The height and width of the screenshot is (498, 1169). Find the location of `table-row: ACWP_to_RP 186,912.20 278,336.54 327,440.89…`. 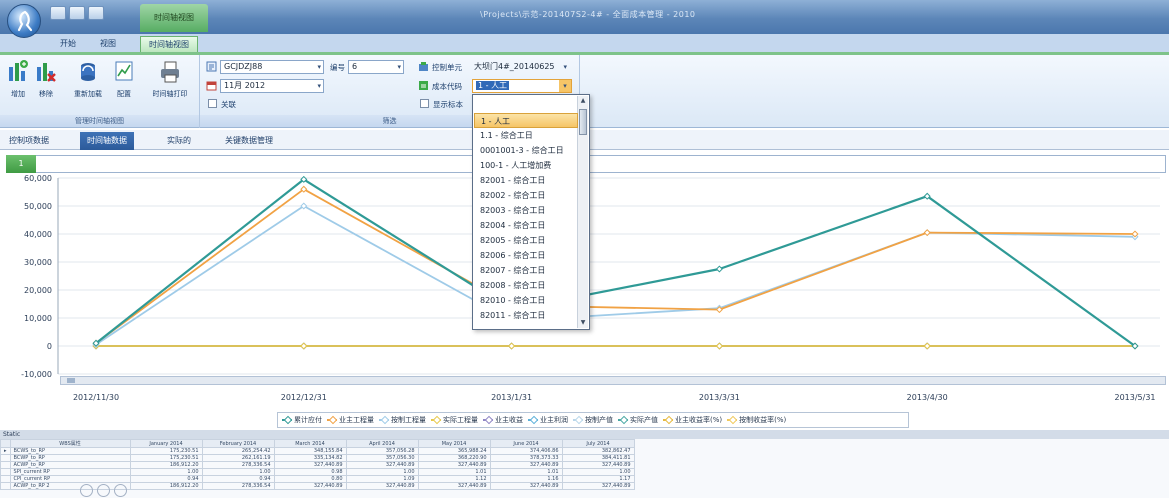

table-row: ACWP_to_RP 186,912.20 278,336.54 327,440.89… is located at coordinates (317, 465).